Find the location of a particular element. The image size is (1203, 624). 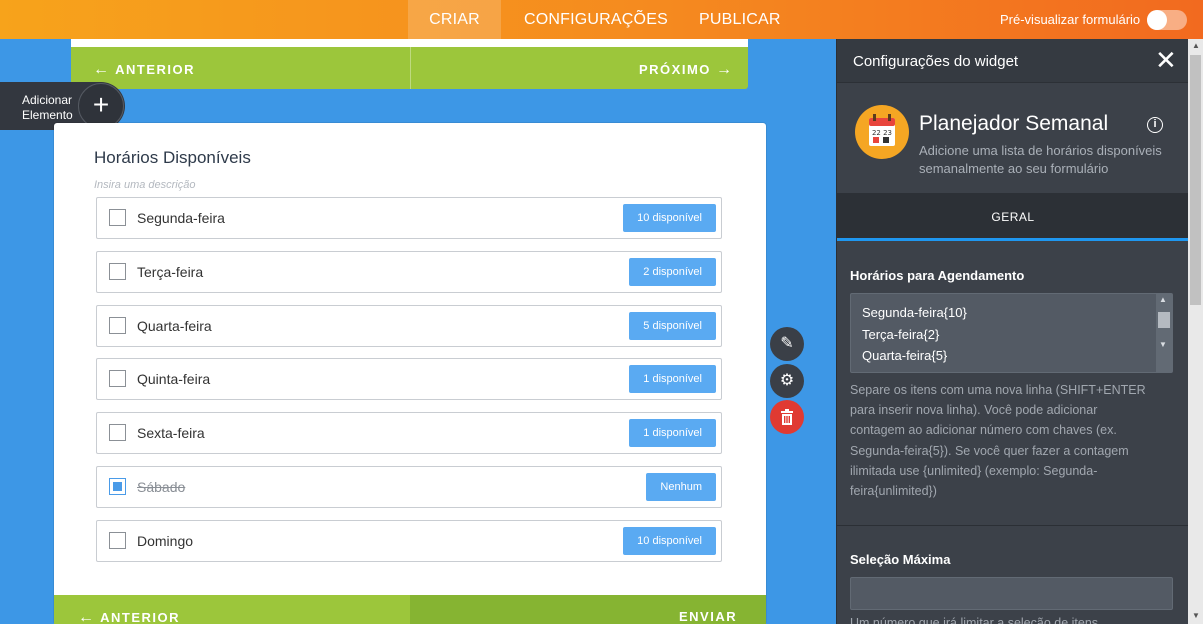

option-row: Domingo 10 disponível is located at coordinates (409, 541).